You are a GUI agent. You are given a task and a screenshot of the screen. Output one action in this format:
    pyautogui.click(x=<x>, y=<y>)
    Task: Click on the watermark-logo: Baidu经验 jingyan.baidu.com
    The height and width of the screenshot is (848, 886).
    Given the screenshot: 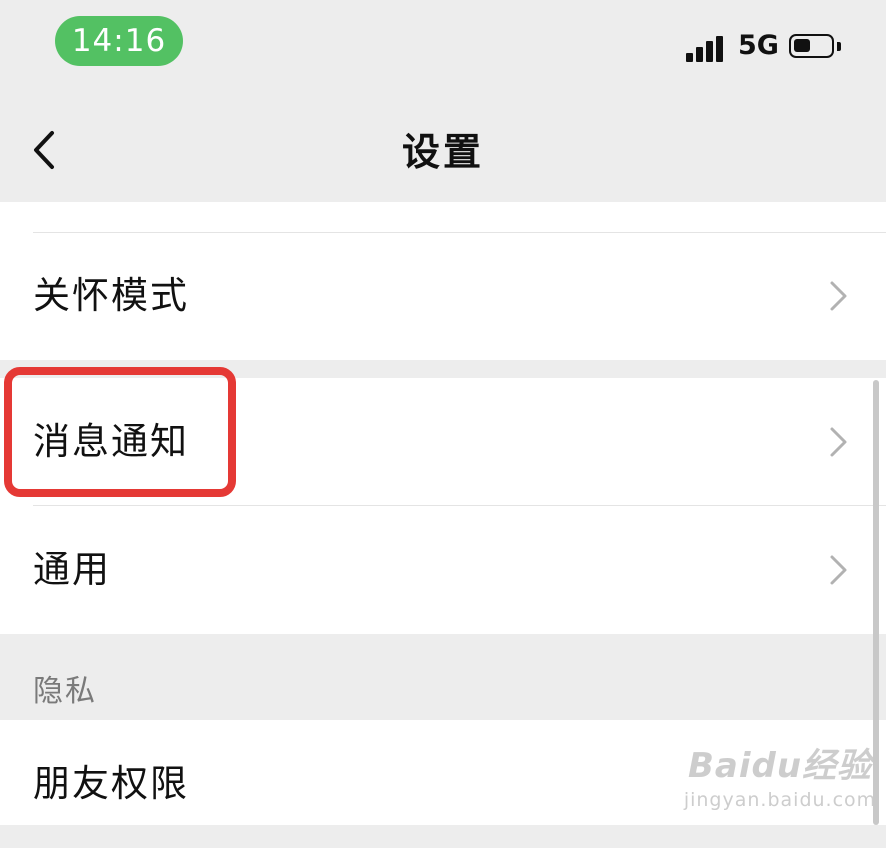 What is the action you would take?
    pyautogui.click(x=780, y=778)
    